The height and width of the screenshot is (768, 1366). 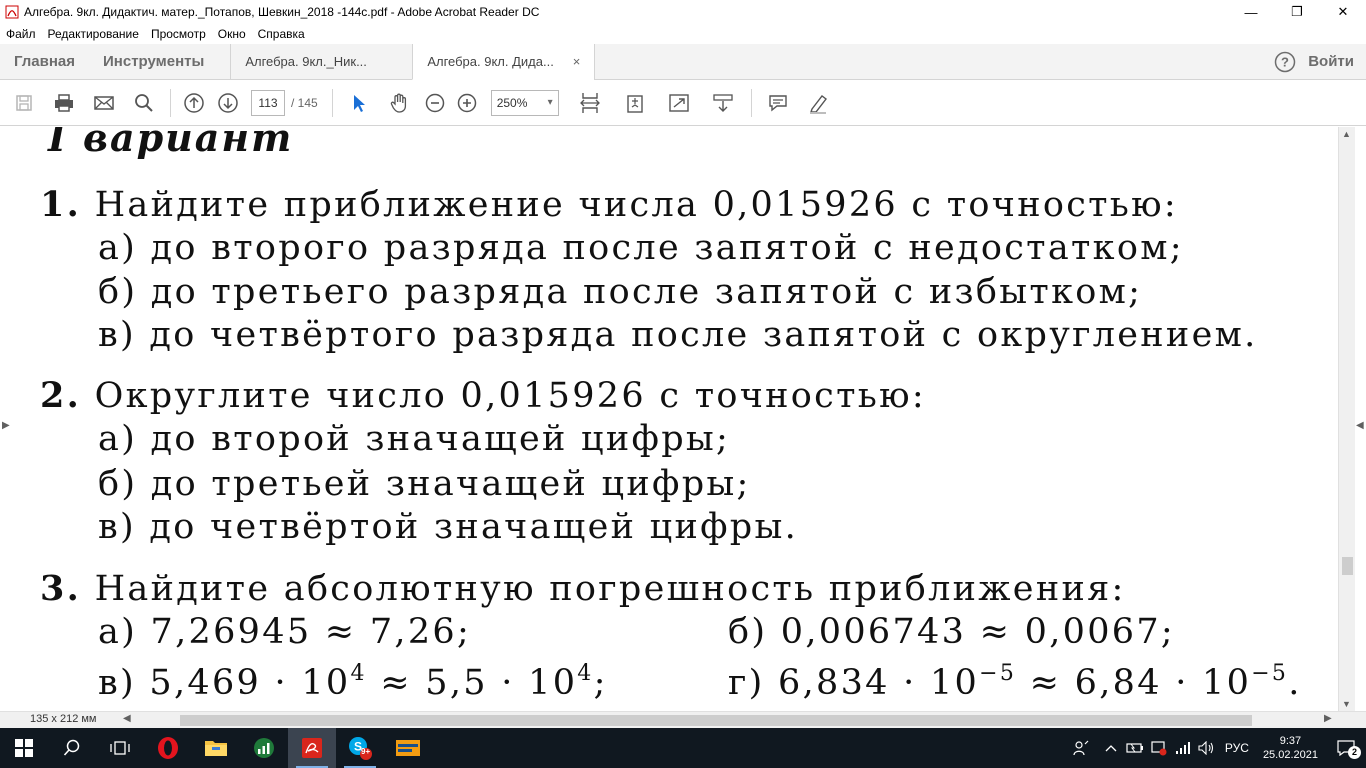 I want to click on question-3-c: в) 5,469 · 104 ≈ 5,5 · 104;, so click(x=353, y=682).